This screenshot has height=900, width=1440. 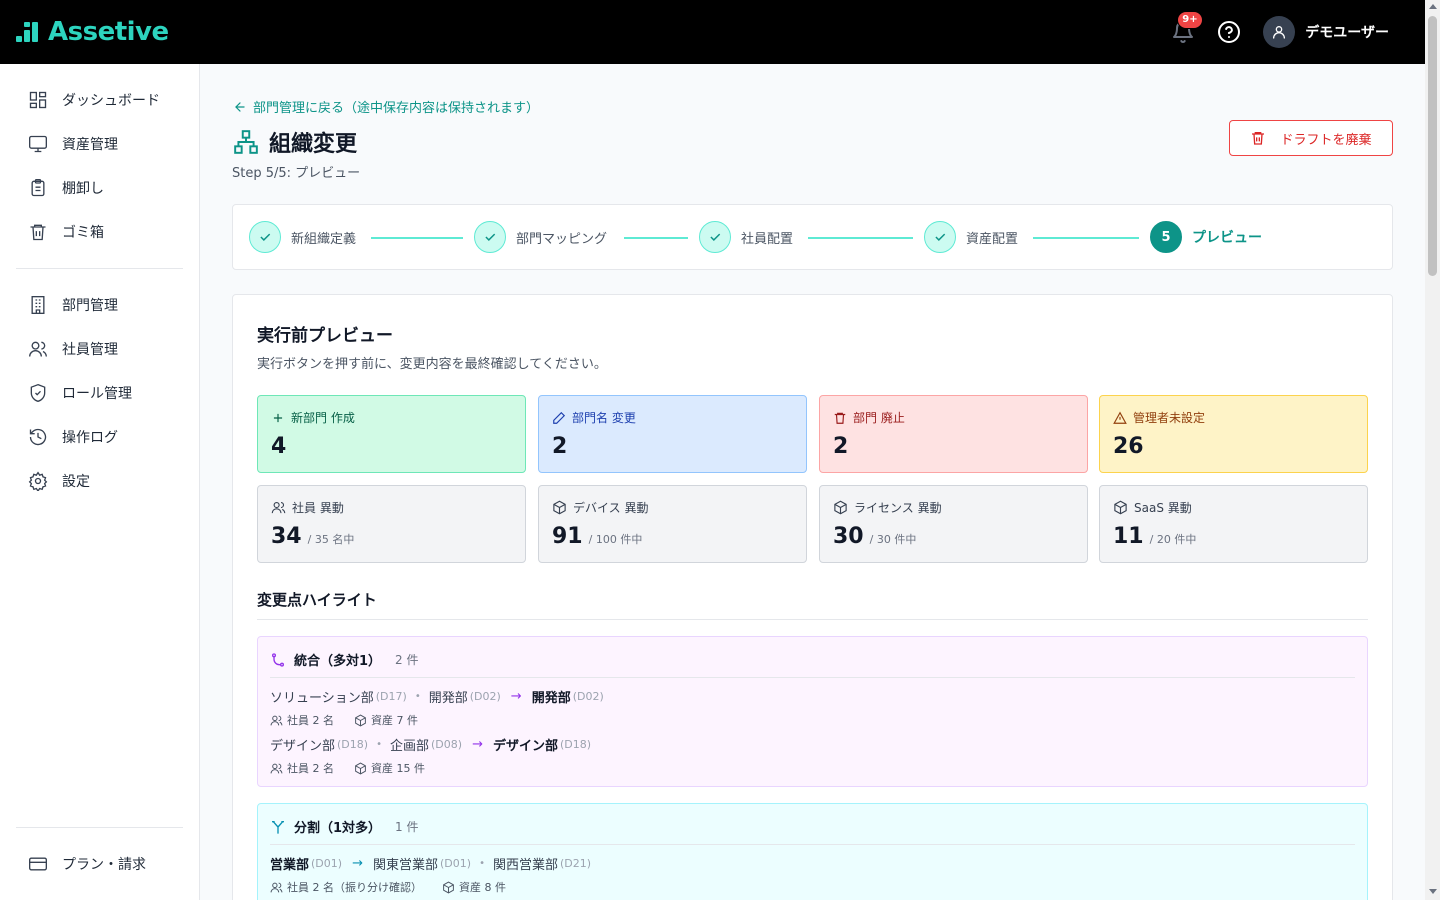 What do you see at coordinates (38, 188) in the screenshot?
I see `clipboard-icon` at bounding box center [38, 188].